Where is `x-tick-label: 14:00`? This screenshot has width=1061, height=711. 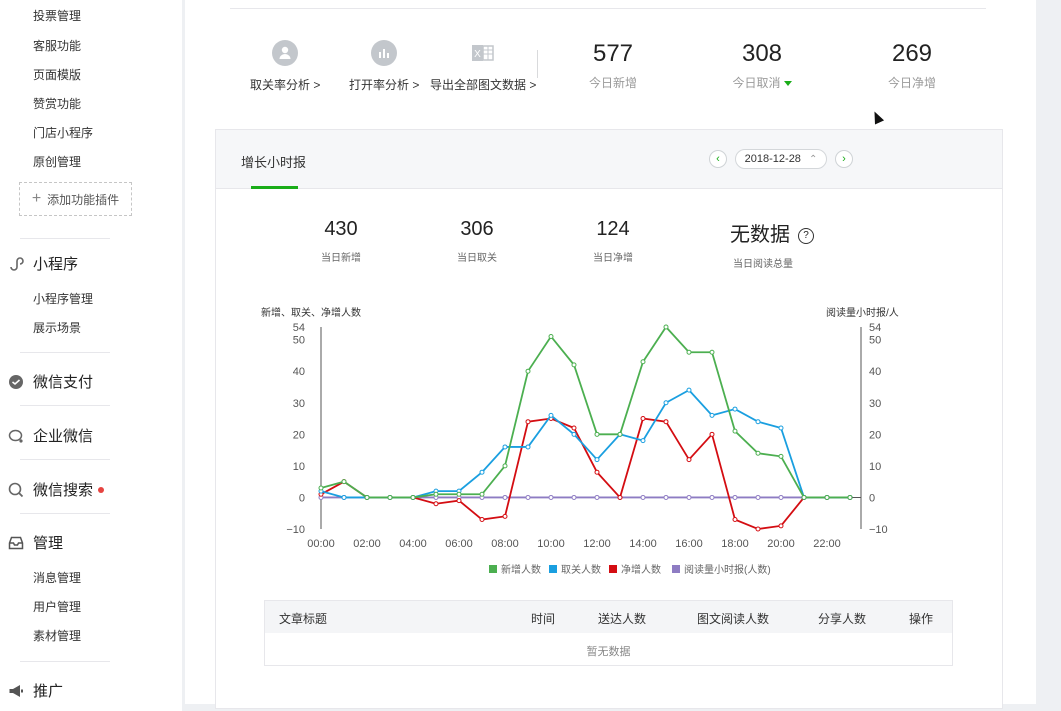
x-tick-label: 14:00 is located at coordinates (643, 544).